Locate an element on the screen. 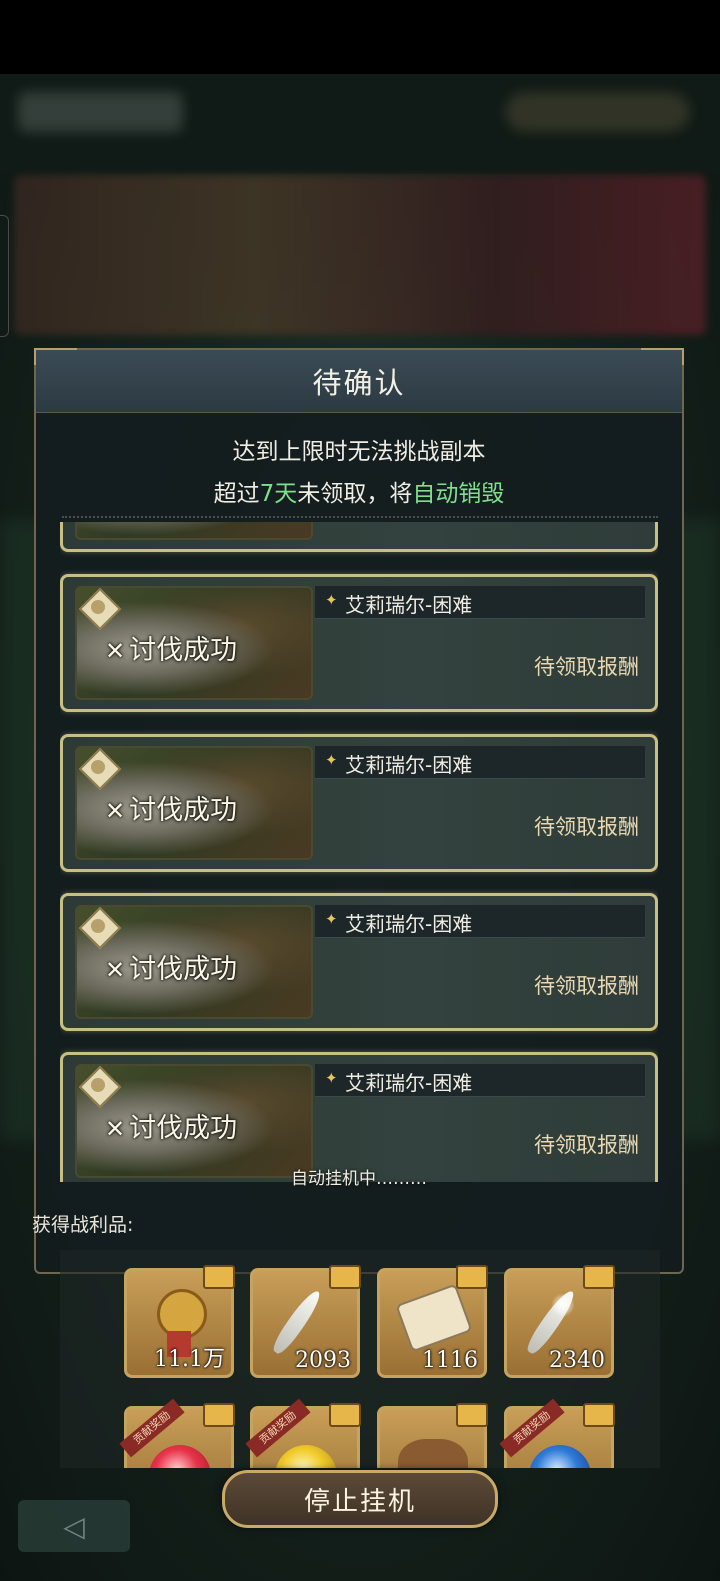 The width and height of the screenshot is (720, 1581). back-button: ◁ is located at coordinates (74, 1526).